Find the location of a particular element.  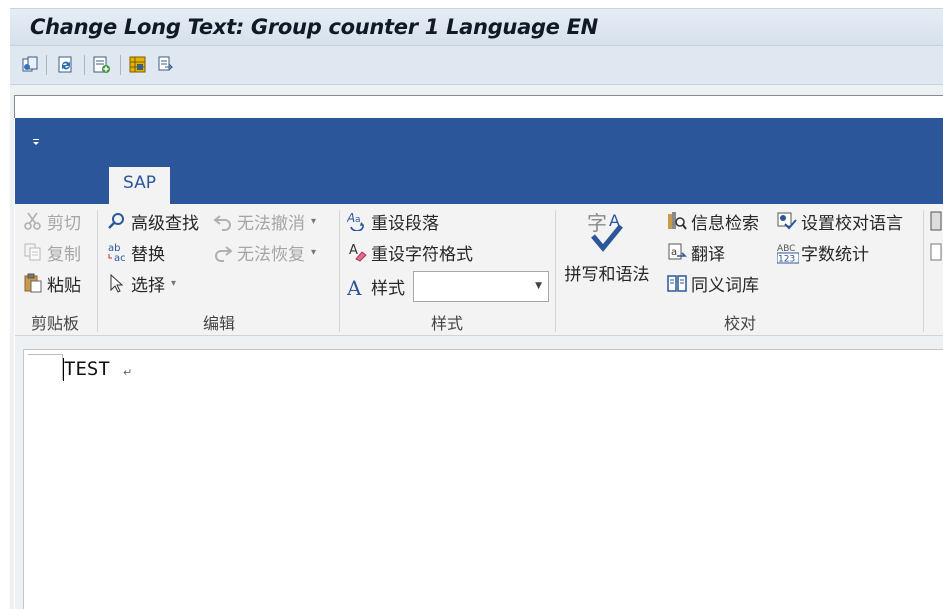

replace-icon: ab ac is located at coordinates (117, 253).